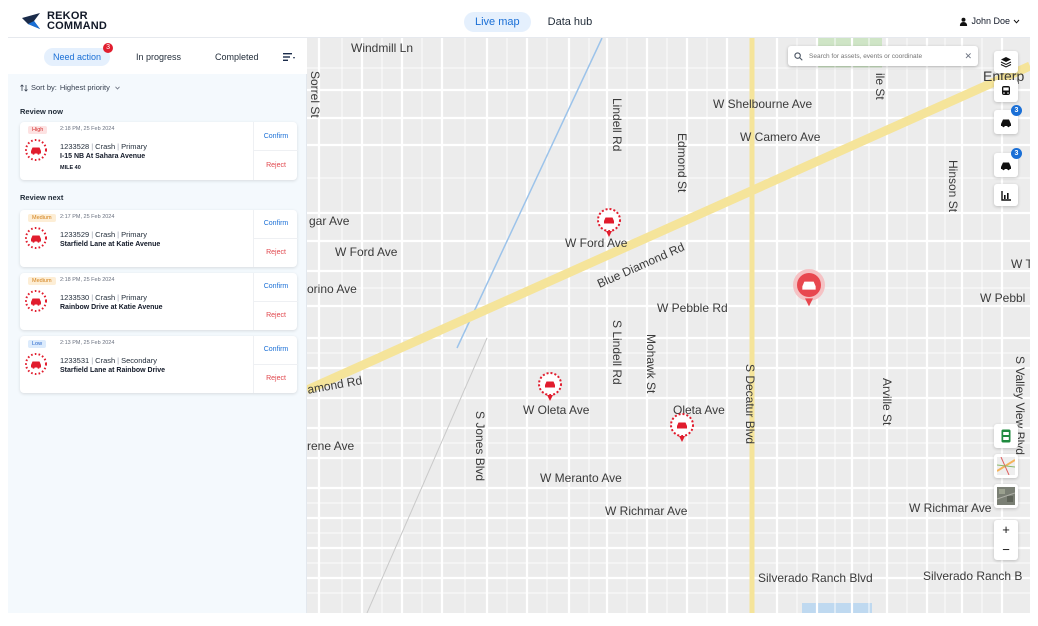 This screenshot has width=1038, height=626. Describe the element at coordinates (1006, 166) in the screenshot. I see `crash-report-icon` at that location.